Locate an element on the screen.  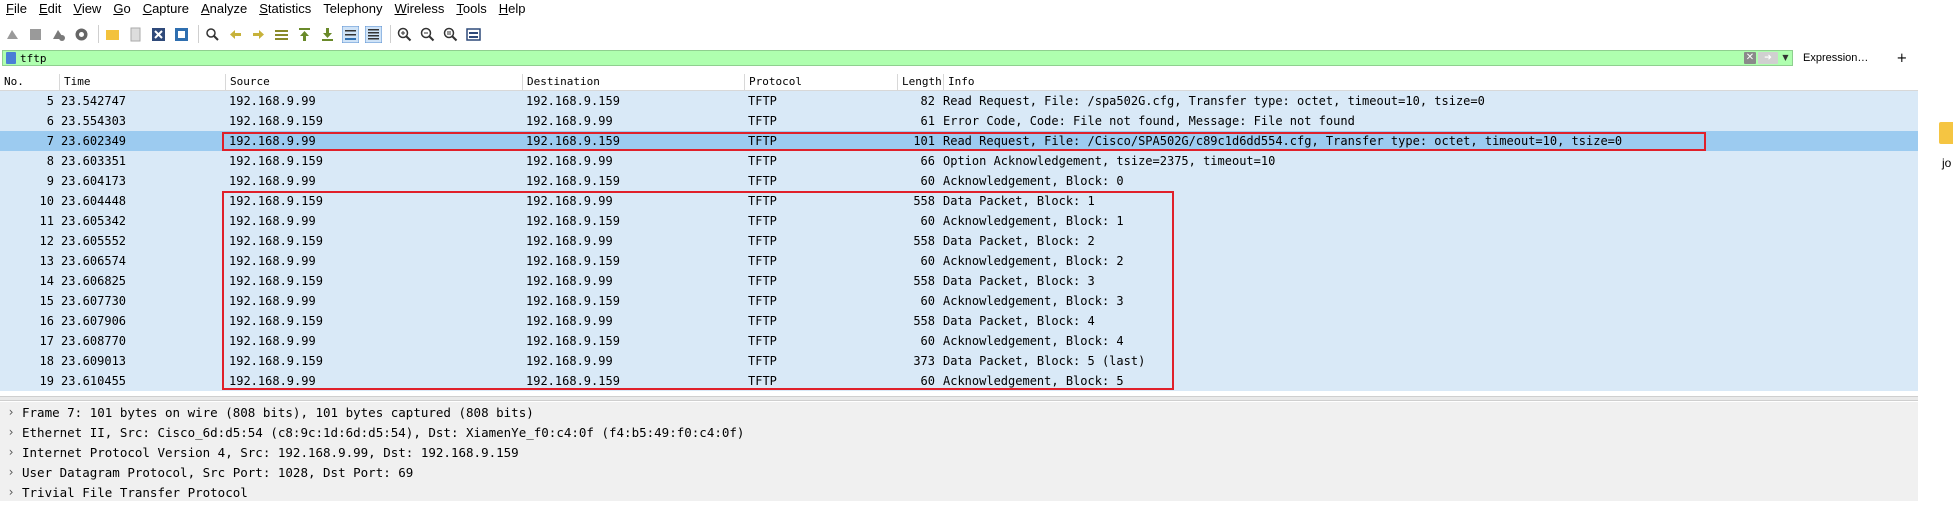
column-header-time: Time is located at coordinates (143, 82).